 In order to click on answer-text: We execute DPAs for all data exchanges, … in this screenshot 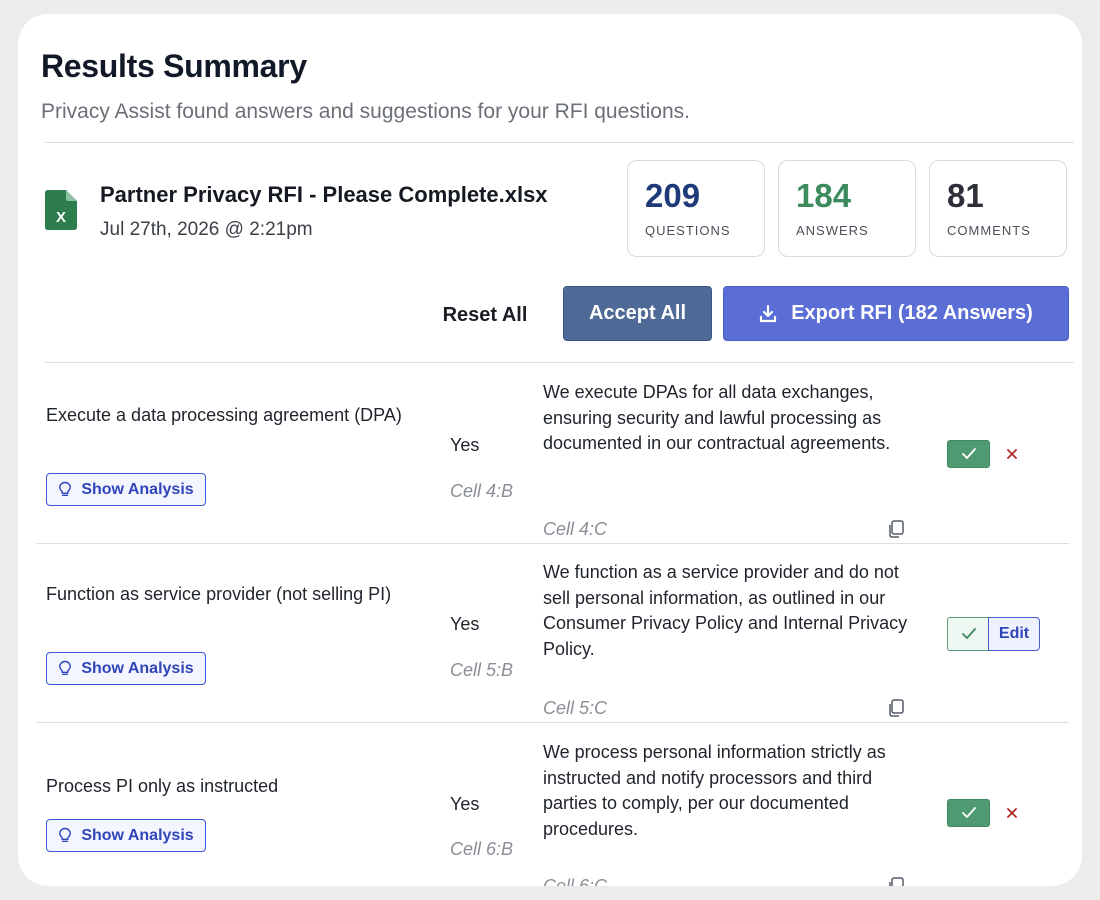, I will do `click(717, 417)`.